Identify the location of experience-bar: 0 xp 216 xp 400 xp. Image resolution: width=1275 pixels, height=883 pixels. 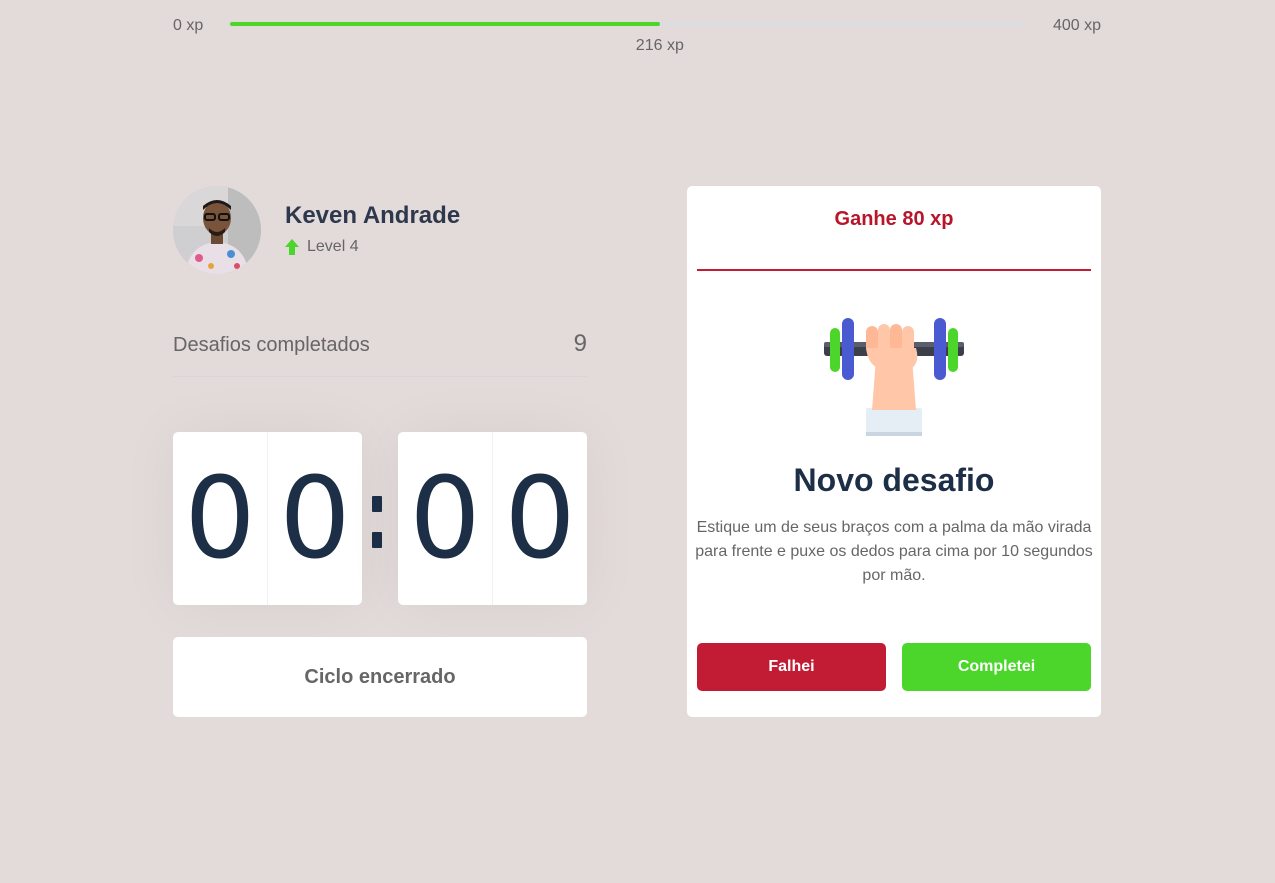
(637, 34).